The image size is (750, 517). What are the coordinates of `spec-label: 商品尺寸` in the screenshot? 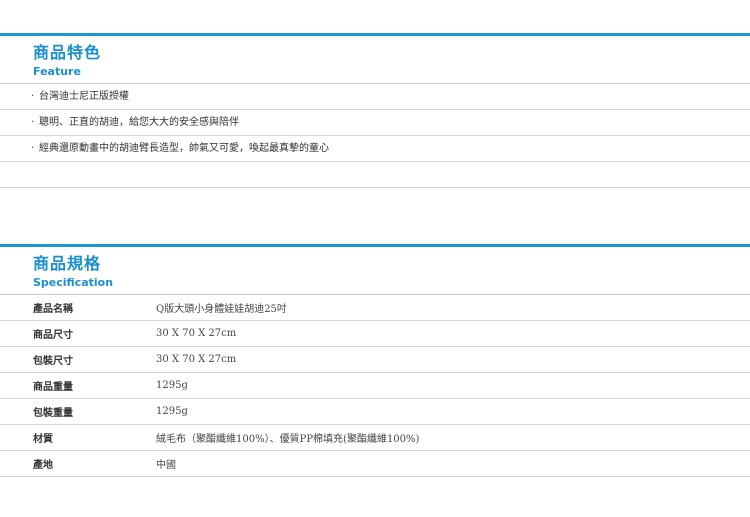 It's located at (78, 333).